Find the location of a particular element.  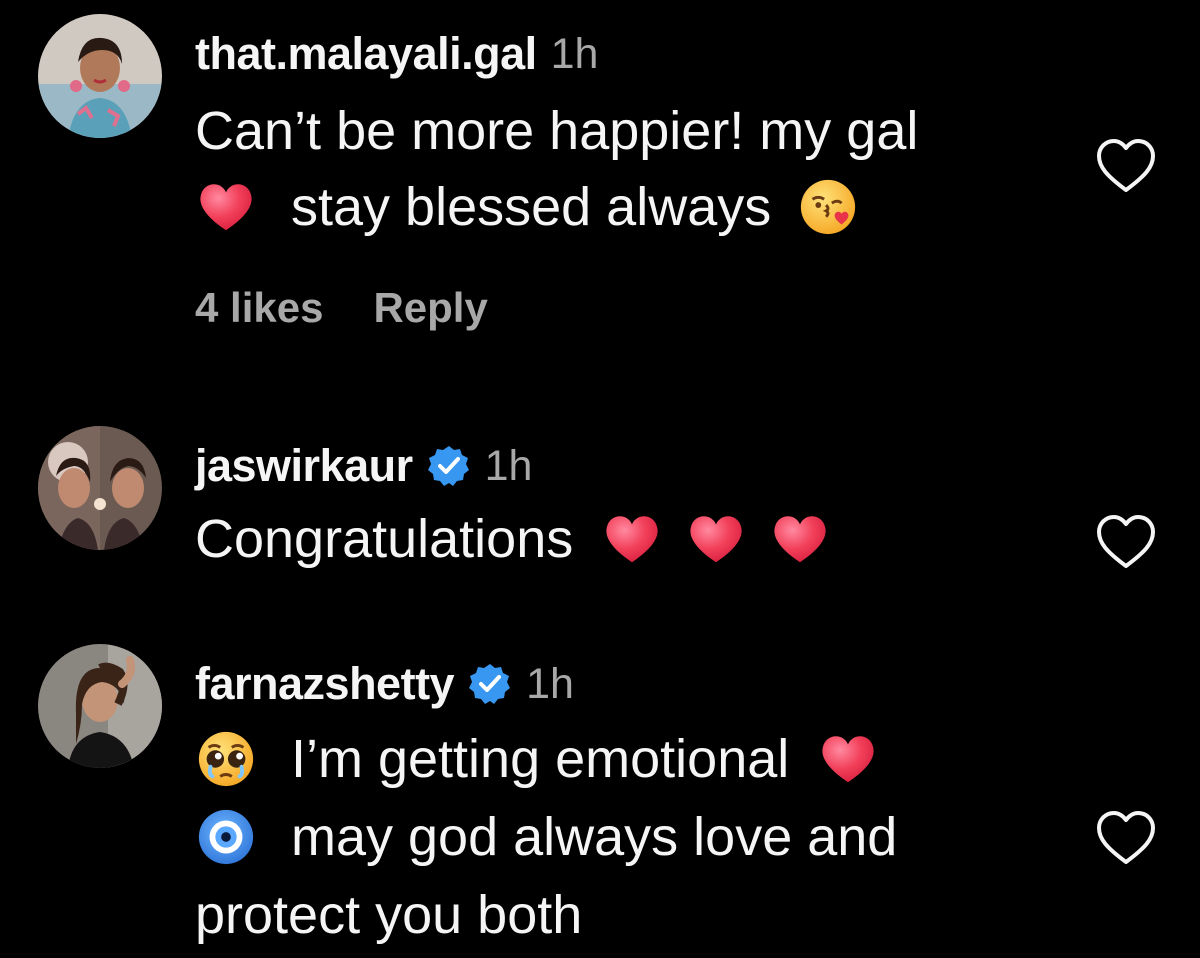

comment-text: Can’t be more happier! my gal is located at coordinates (557, 131).